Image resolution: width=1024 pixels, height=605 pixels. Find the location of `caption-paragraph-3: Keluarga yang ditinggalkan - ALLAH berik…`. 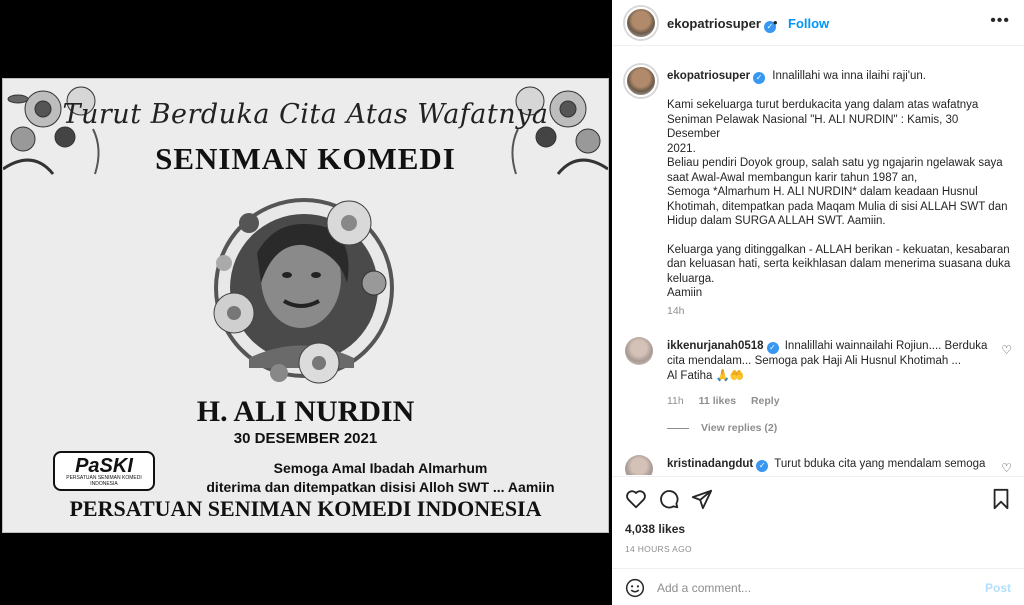

caption-paragraph-3: Keluarga yang ditinggalkan - ALLAH berik… is located at coordinates (839, 272).